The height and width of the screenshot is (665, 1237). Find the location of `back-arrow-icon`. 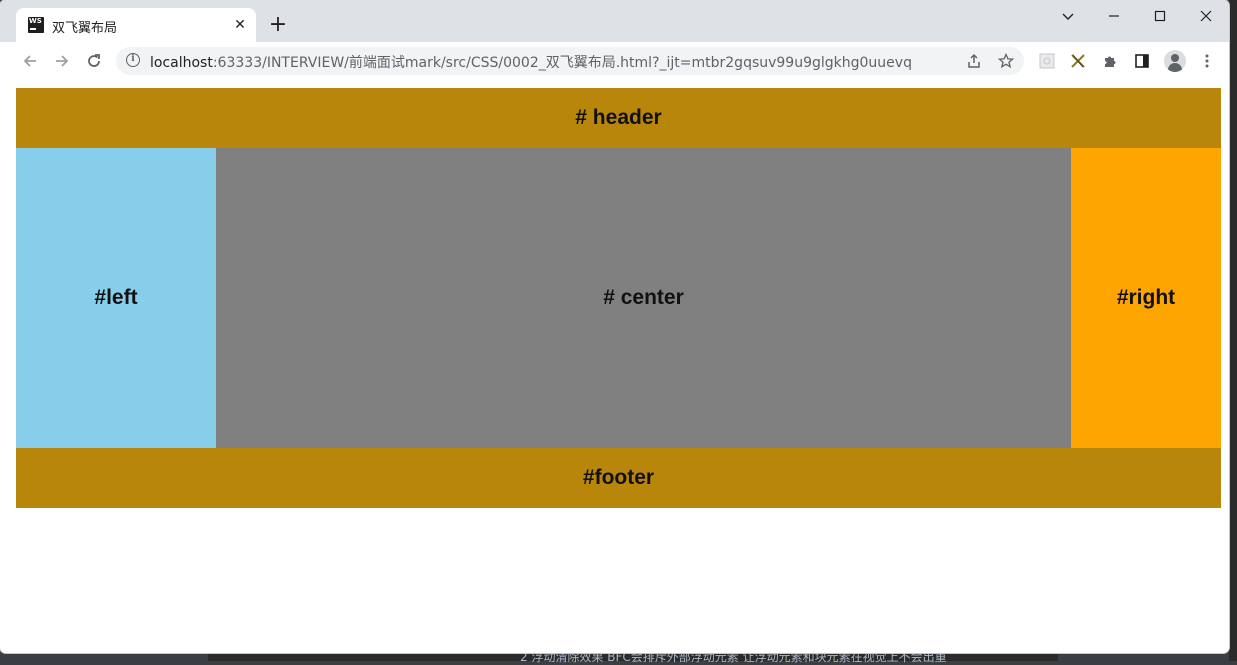

back-arrow-icon is located at coordinates (30, 61).